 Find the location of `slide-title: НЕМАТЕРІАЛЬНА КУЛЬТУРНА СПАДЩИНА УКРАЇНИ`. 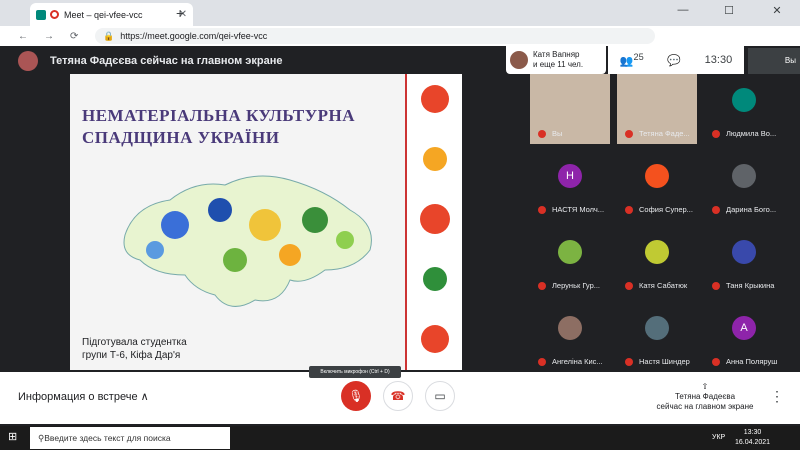

slide-title: НЕМАТЕРІАЛЬНА КУЛЬТУРНА СПАДЩИНА УКРАЇНИ is located at coordinates (232, 127).